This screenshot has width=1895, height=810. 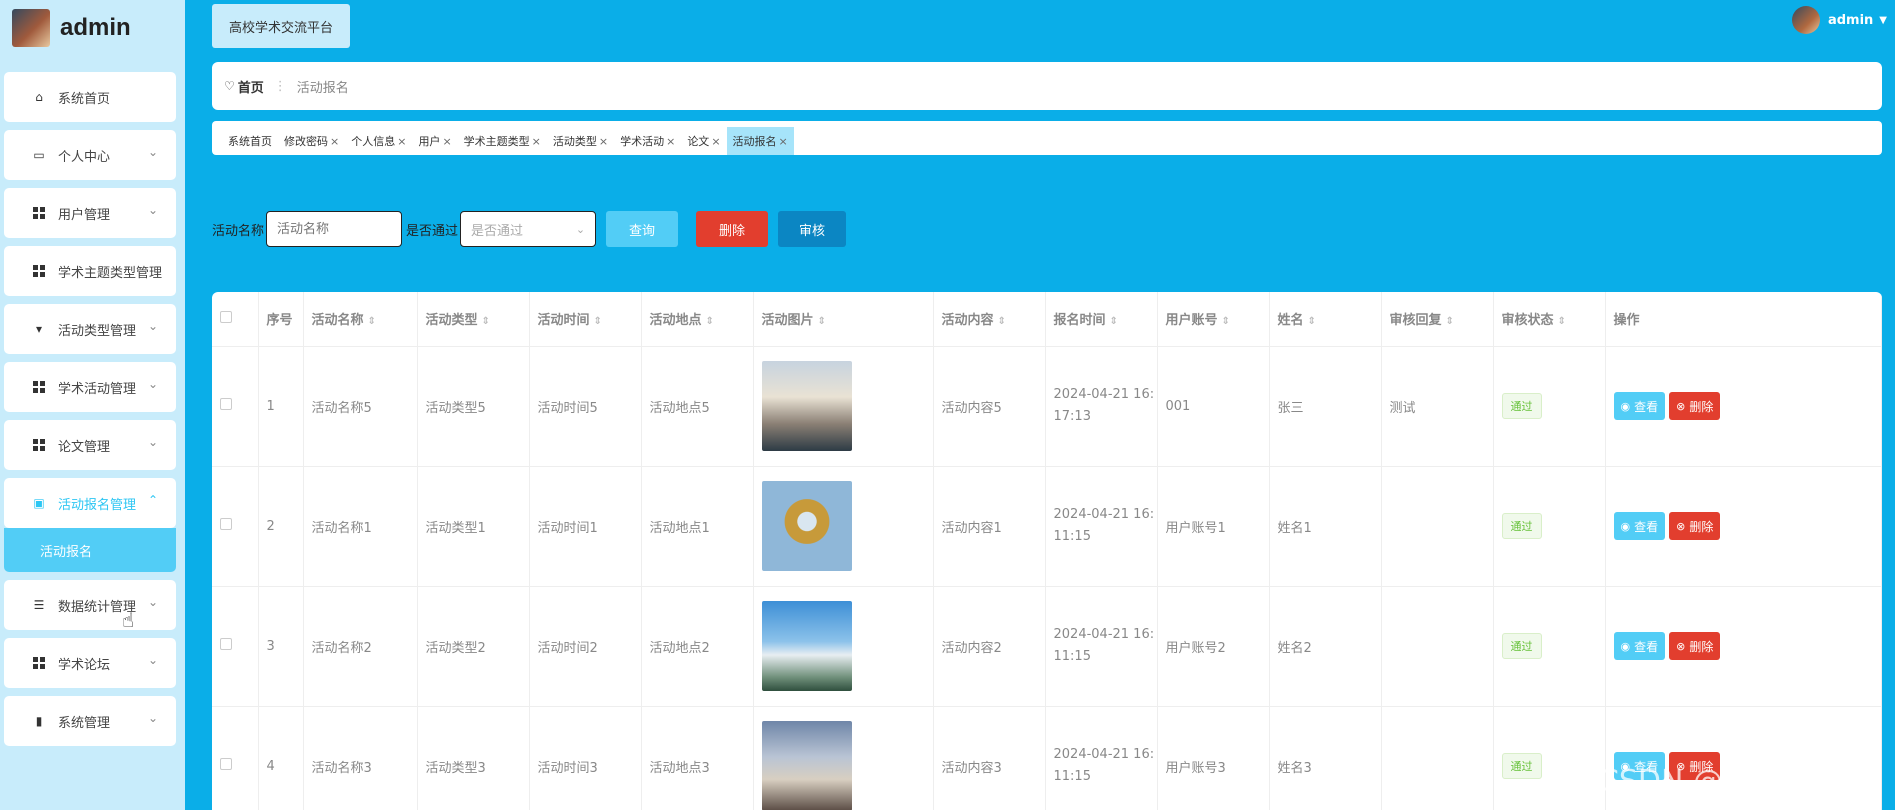 I want to click on tag-label: 修改密码, so click(x=306, y=141).